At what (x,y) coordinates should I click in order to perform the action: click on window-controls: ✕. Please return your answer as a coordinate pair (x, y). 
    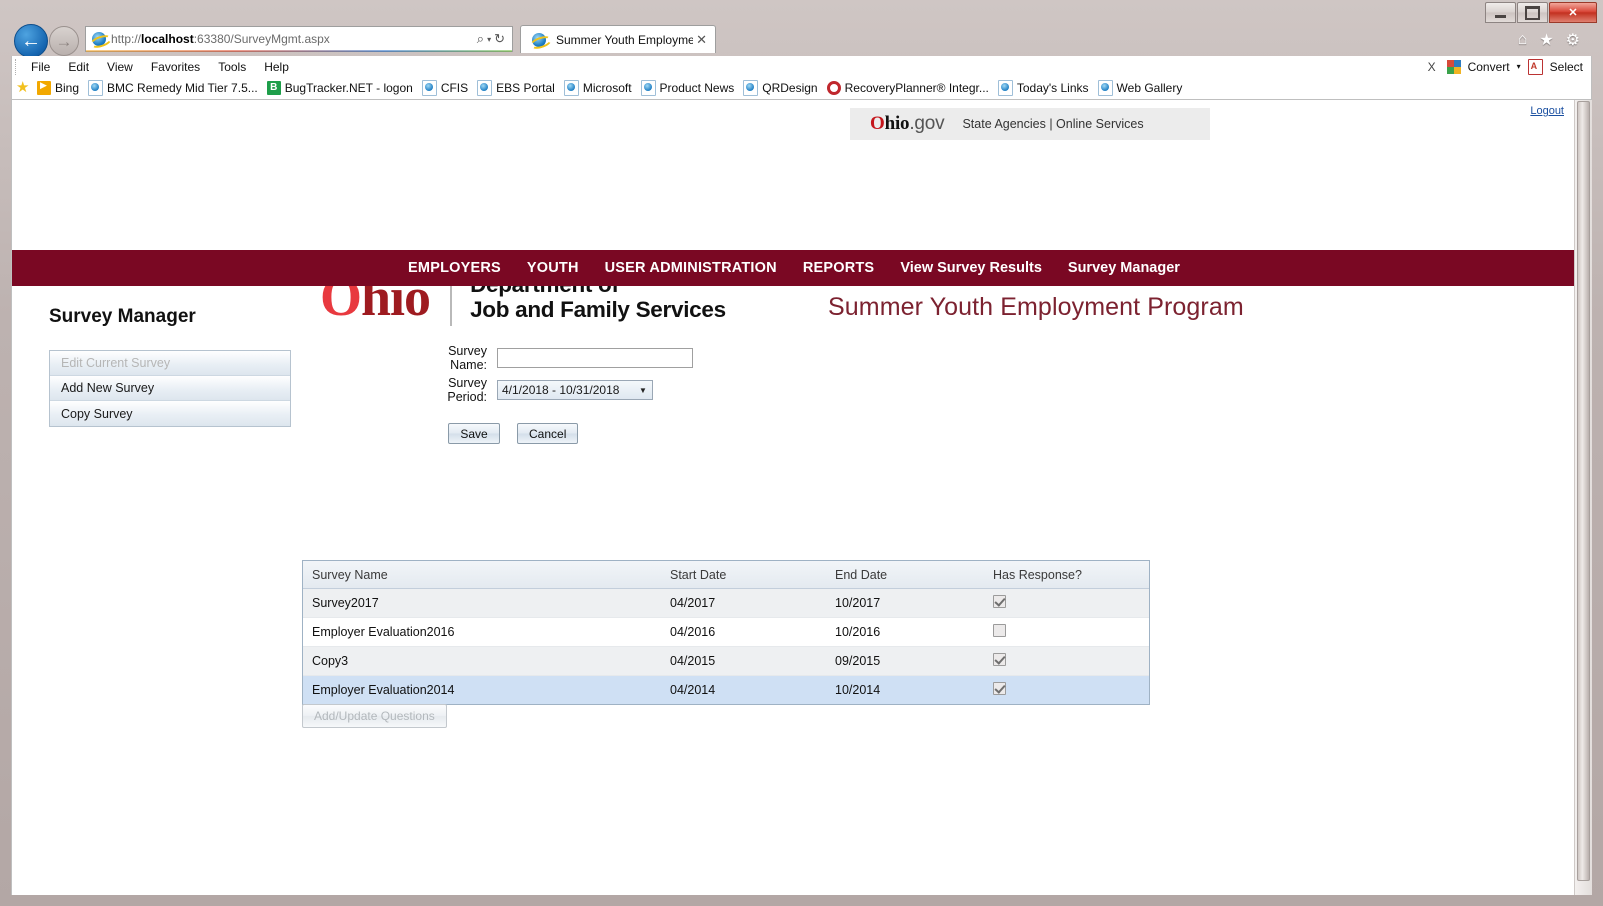
    Looking at the image, I should click on (1540, 12).